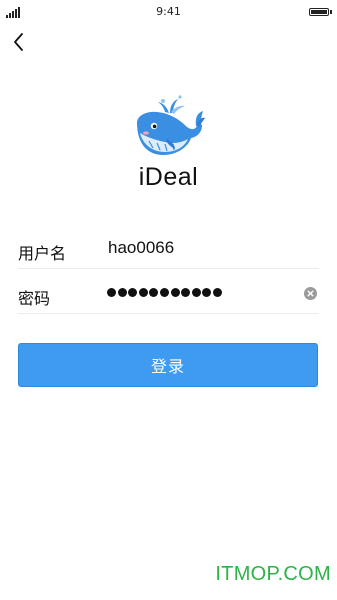 The width and height of the screenshot is (337, 600). I want to click on status-bar: 9:41, so click(168, 12).